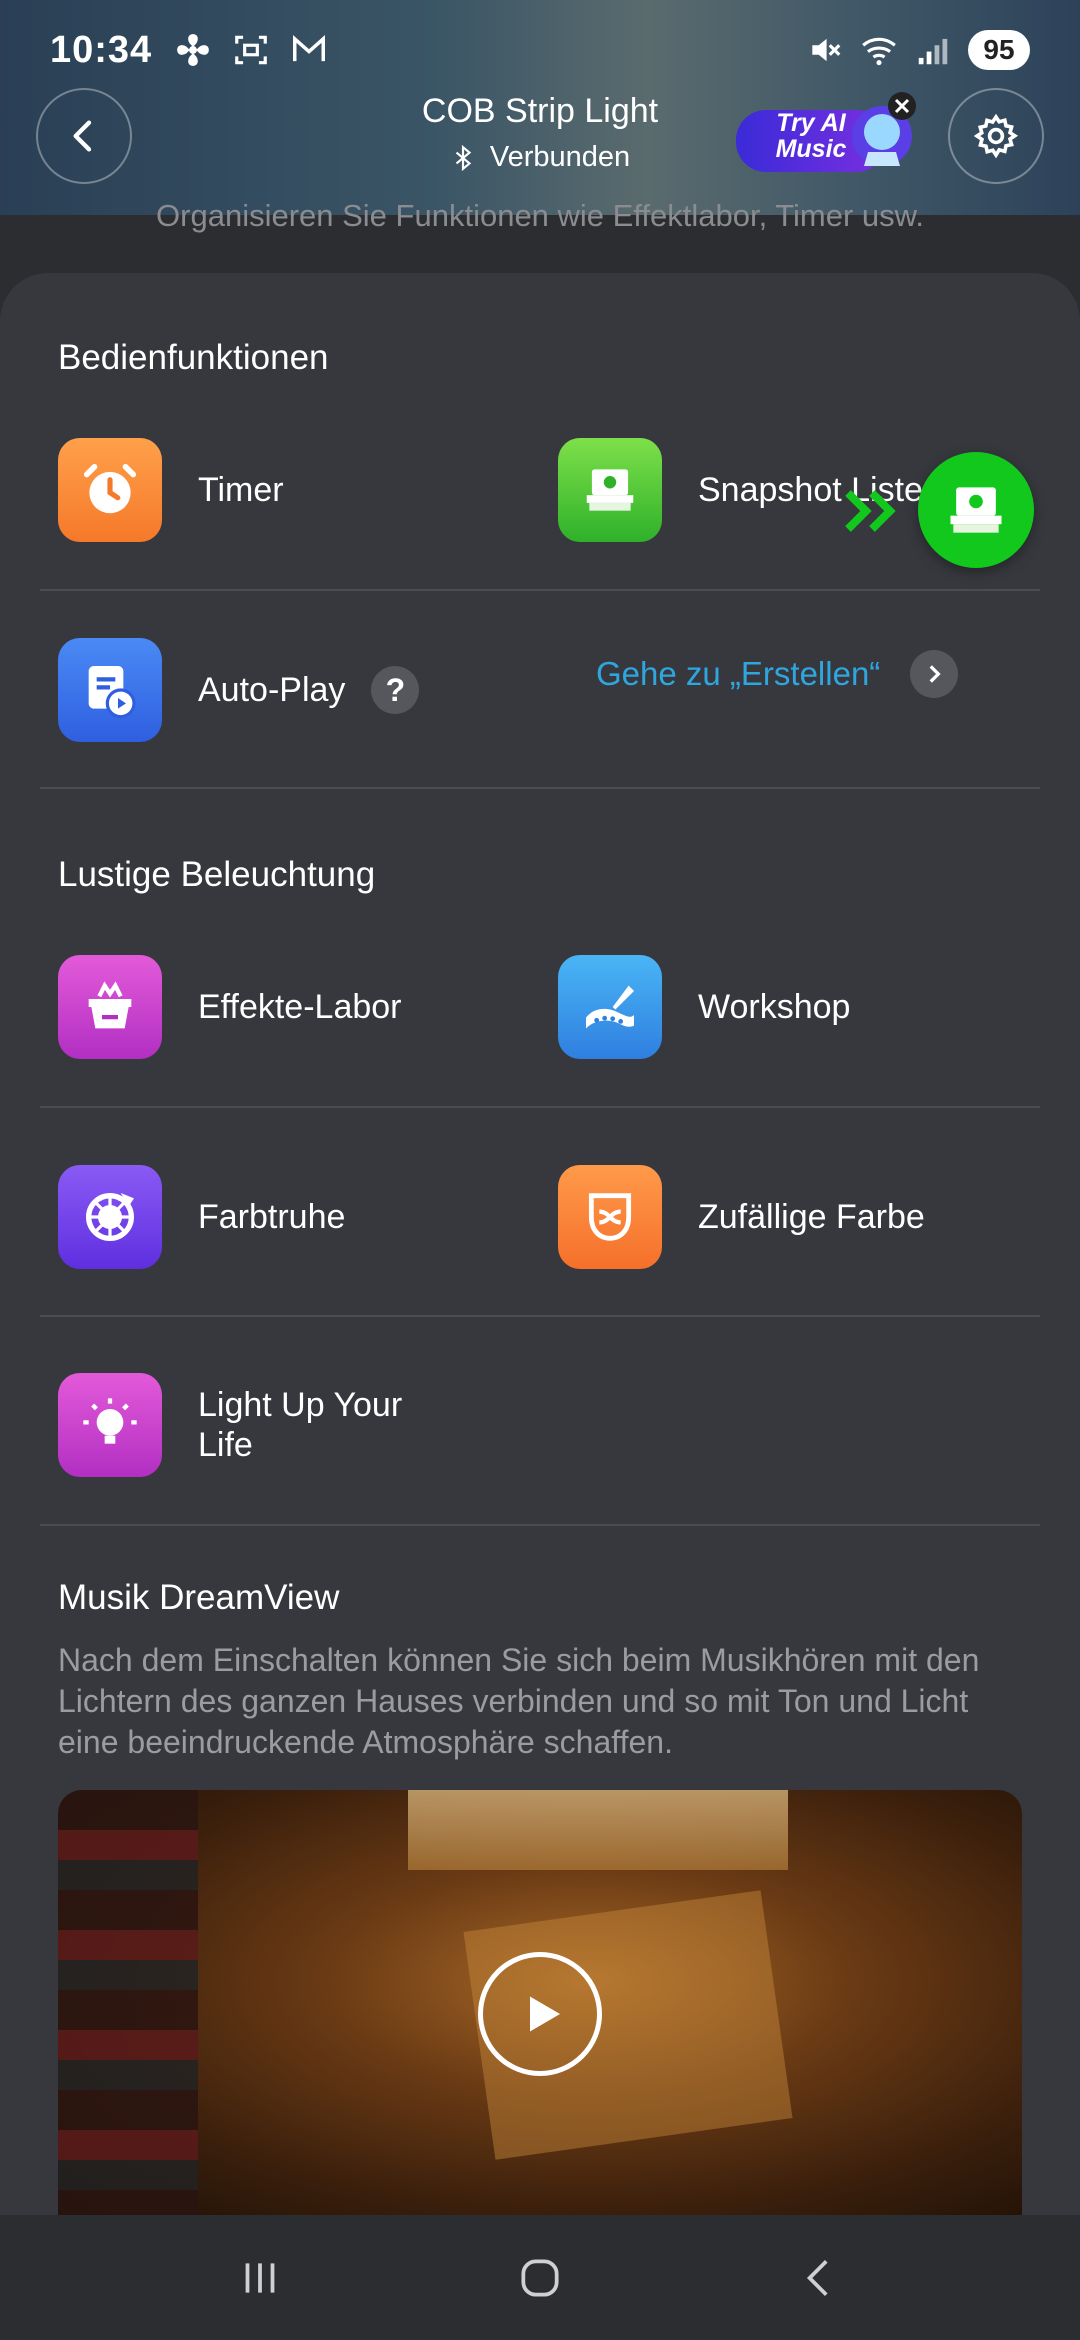  I want to click on goto-create-link: Gehe zu „Erstellen“, so click(777, 674).